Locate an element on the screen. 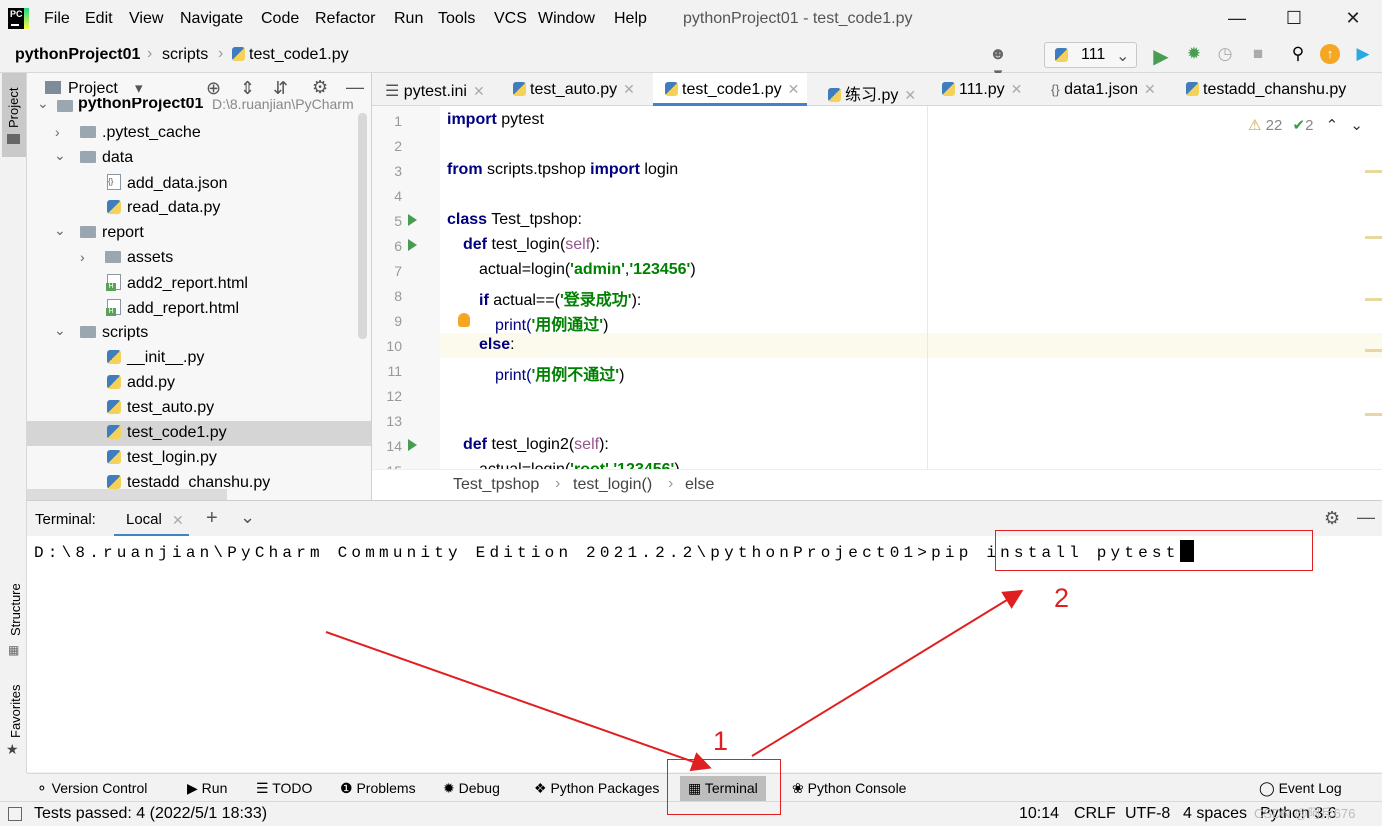 The width and height of the screenshot is (1382, 826). next-highlight-icon: ⌄ is located at coordinates (1356, 125).